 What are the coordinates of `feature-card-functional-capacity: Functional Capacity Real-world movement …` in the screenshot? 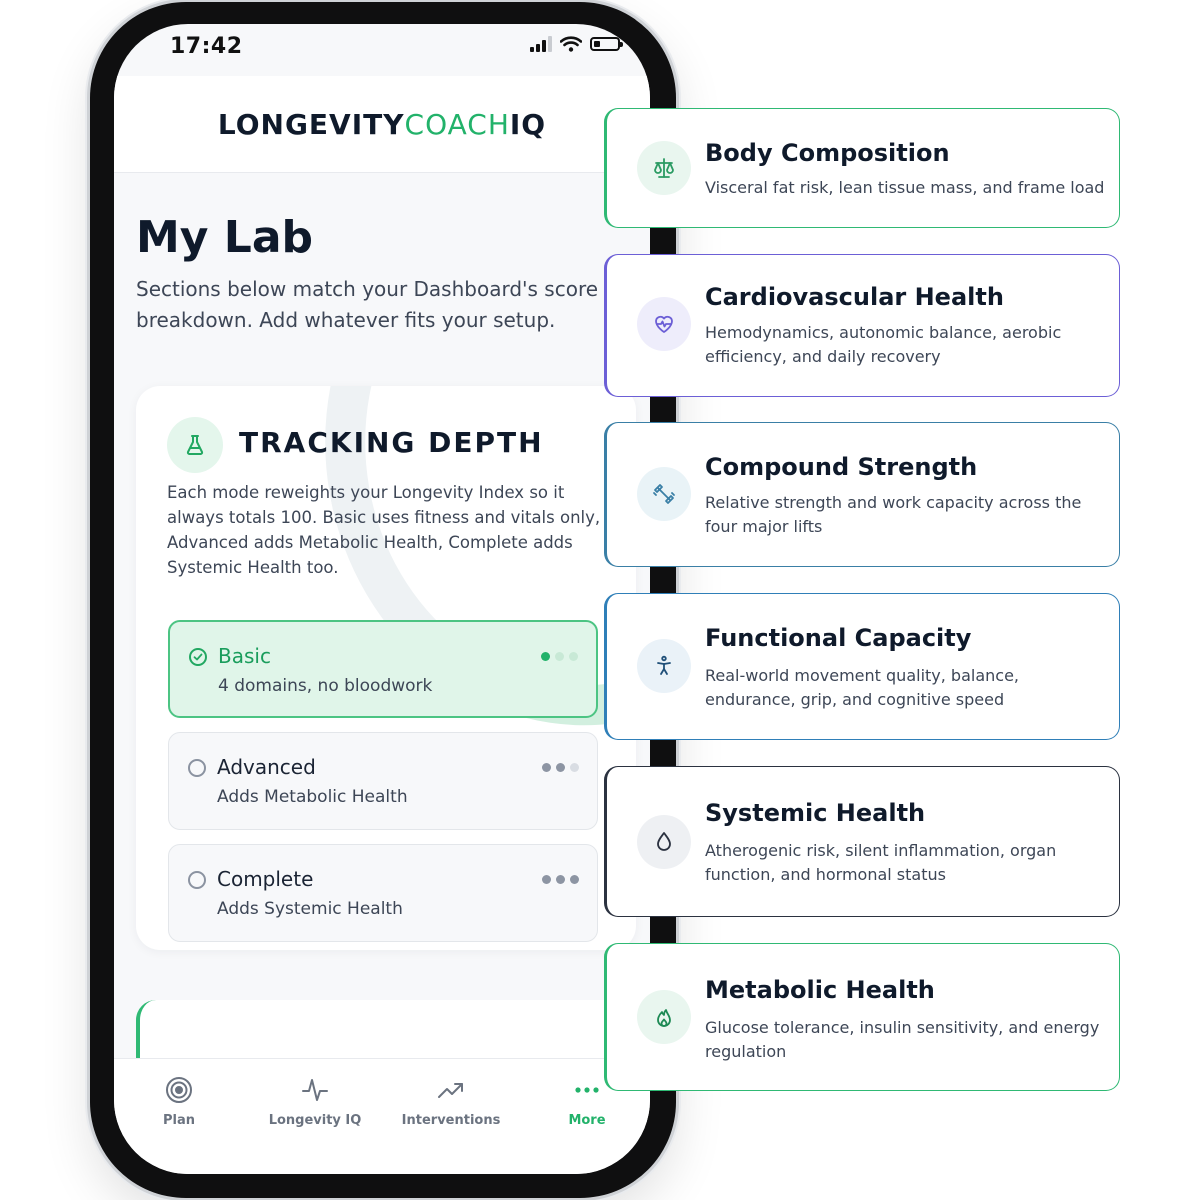 It's located at (862, 666).